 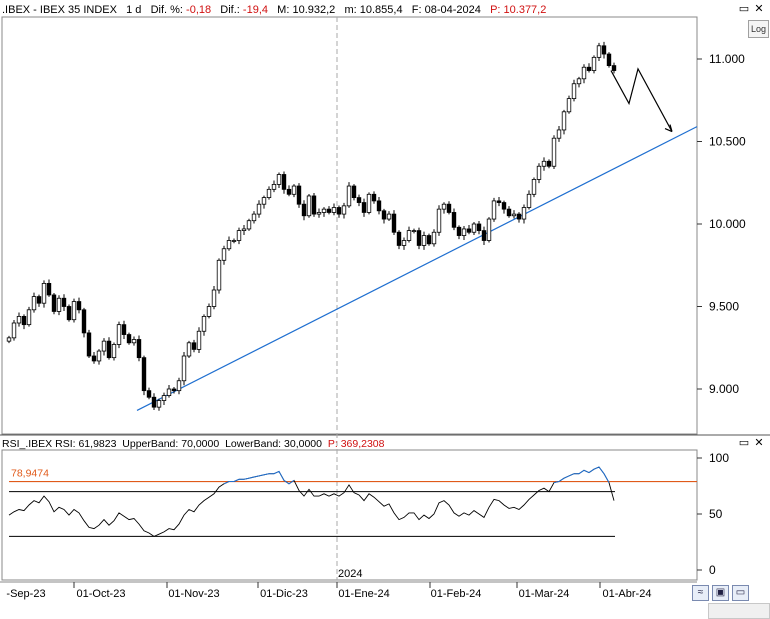 What do you see at coordinates (740, 593) in the screenshot?
I see `window-icon: ▭` at bounding box center [740, 593].